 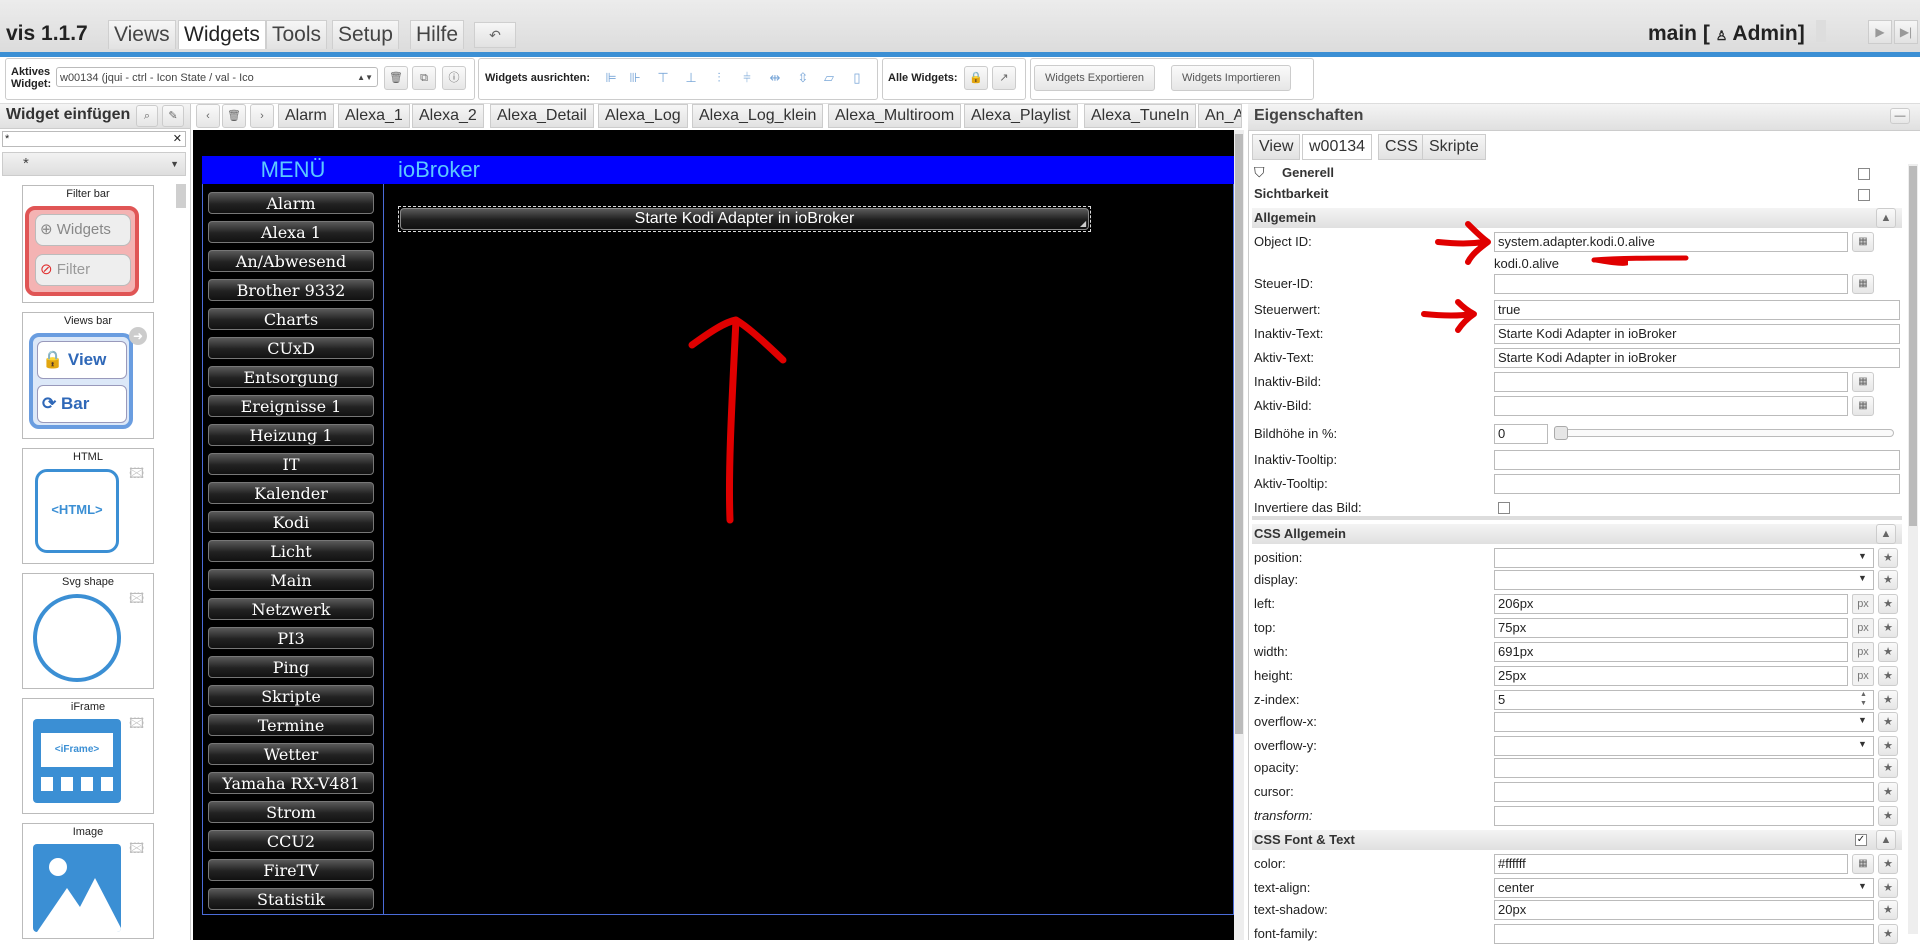 I want to click on menu-button-wetter: Wetter, so click(x=291, y=754).